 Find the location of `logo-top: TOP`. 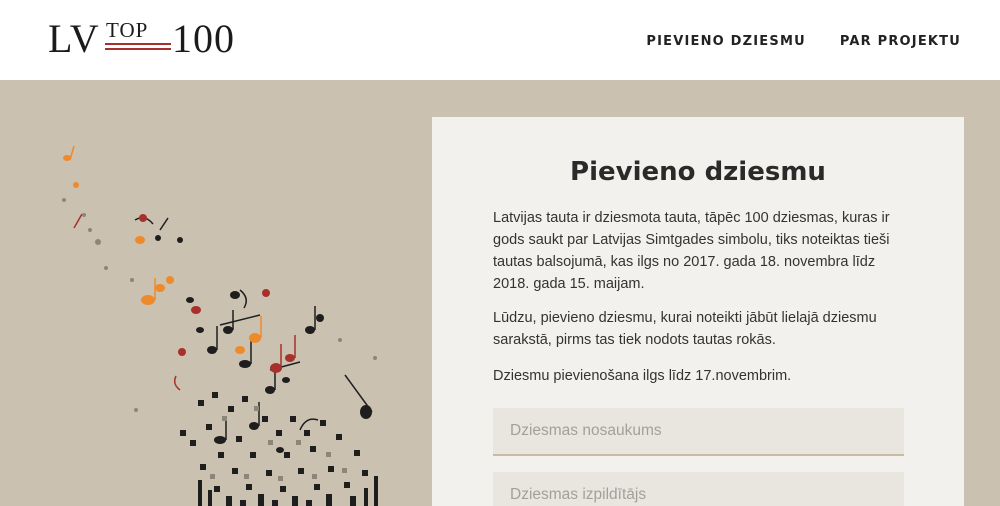

logo-top: TOP is located at coordinates (127, 30).